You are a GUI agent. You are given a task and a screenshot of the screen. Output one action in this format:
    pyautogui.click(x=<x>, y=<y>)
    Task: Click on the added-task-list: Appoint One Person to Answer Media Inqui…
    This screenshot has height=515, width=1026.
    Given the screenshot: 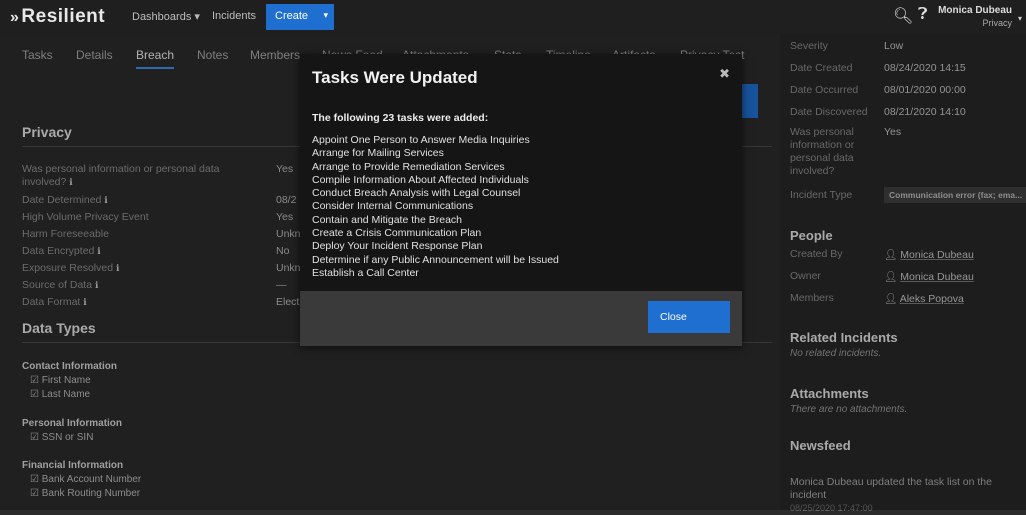 What is the action you would take?
    pyautogui.click(x=435, y=207)
    